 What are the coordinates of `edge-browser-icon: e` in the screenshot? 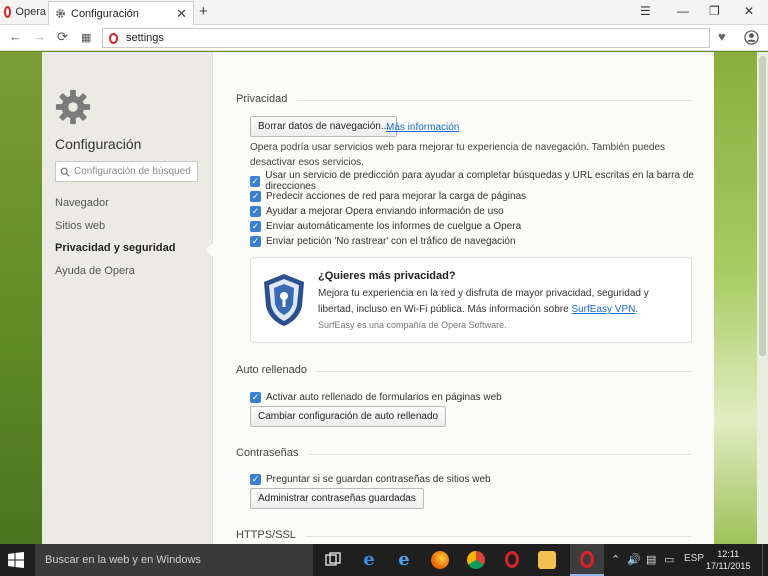 It's located at (369, 560).